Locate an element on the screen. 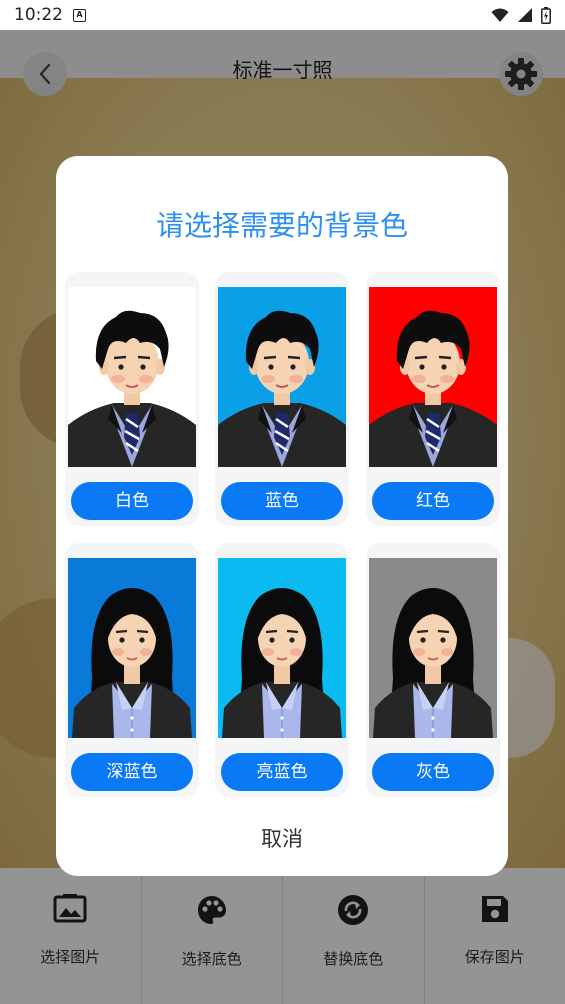 Image resolution: width=565 pixels, height=1004 pixels. color-option-dark-blue: 深蓝色 is located at coordinates (132, 670).